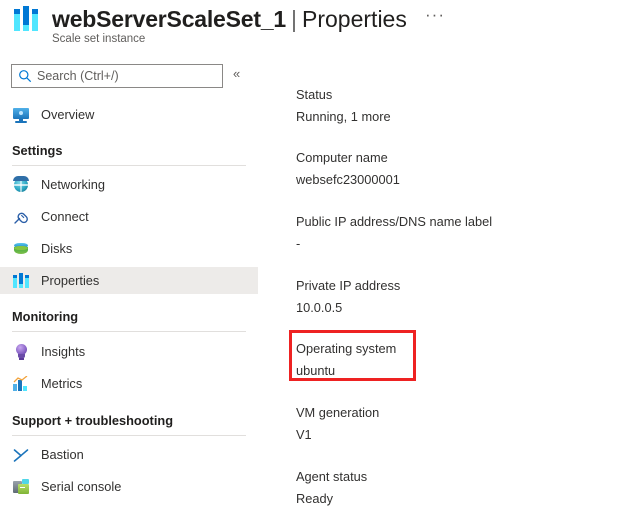  What do you see at coordinates (435, 18) in the screenshot?
I see `more-options-button: ···` at bounding box center [435, 18].